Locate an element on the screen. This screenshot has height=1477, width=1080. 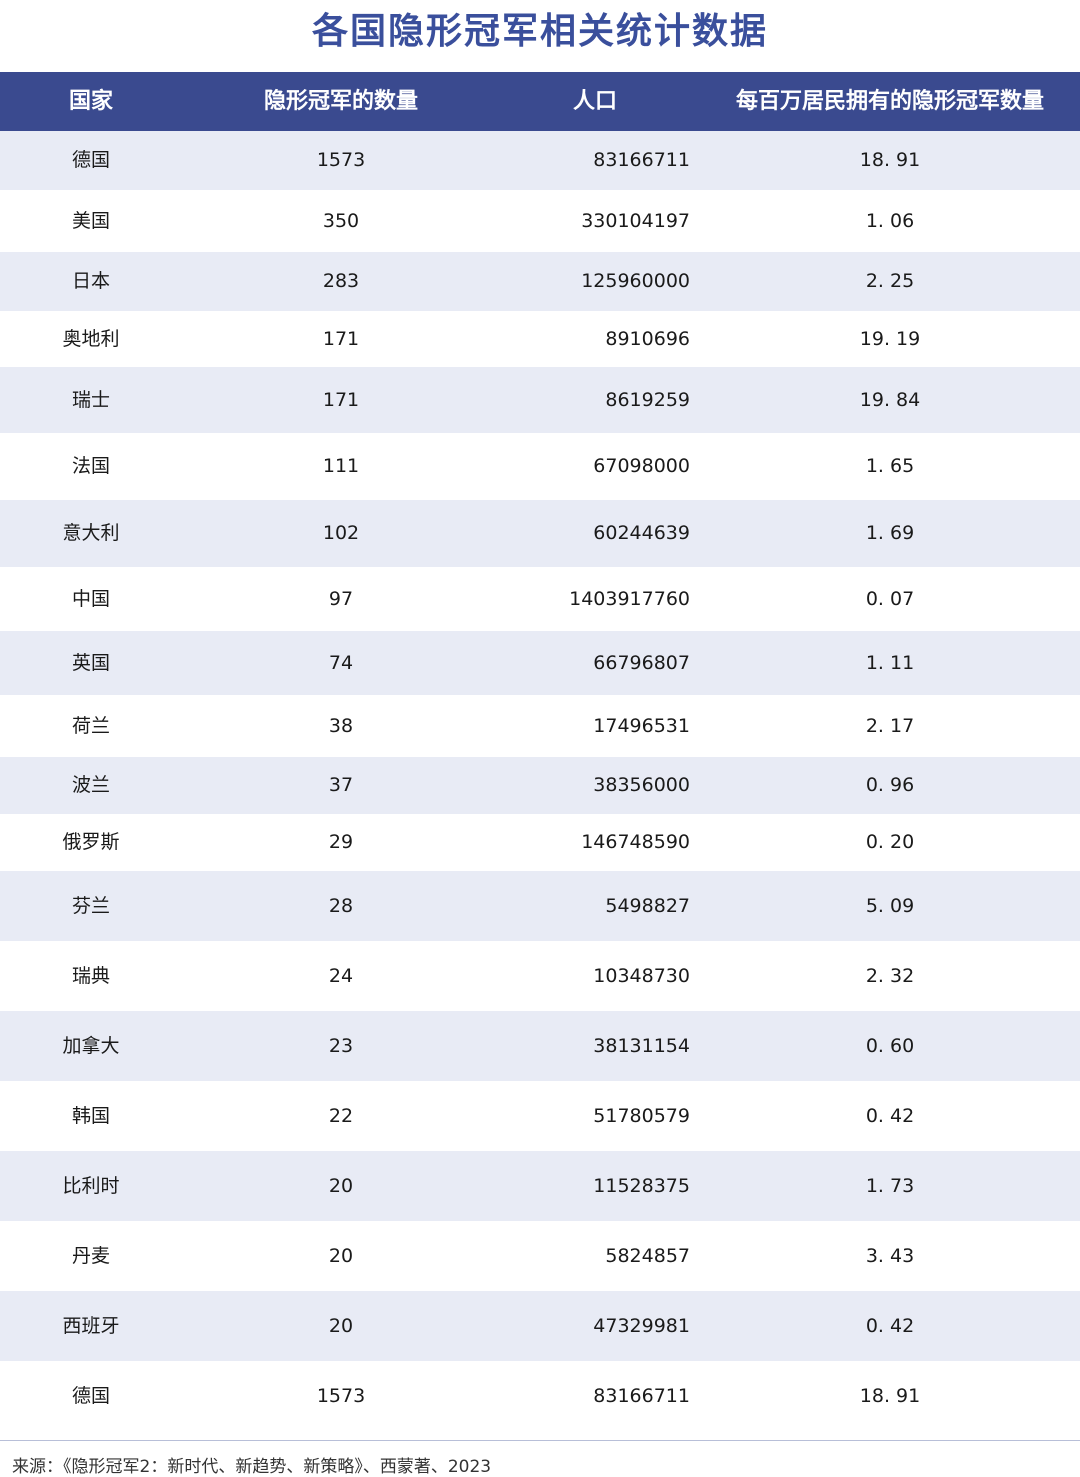
table-row: 中国 97 1403917760 0. 07 is located at coordinates (540, 599).